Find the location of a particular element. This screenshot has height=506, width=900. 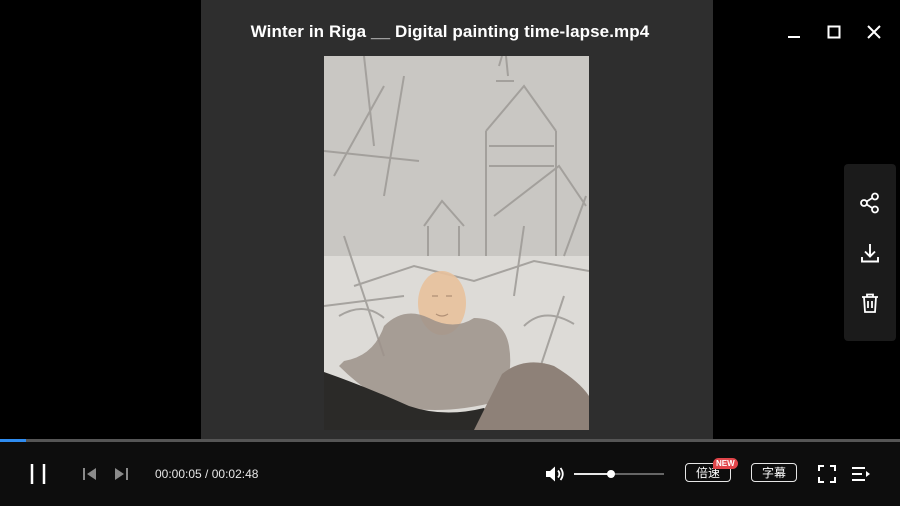

share-button is located at coordinates (870, 203).